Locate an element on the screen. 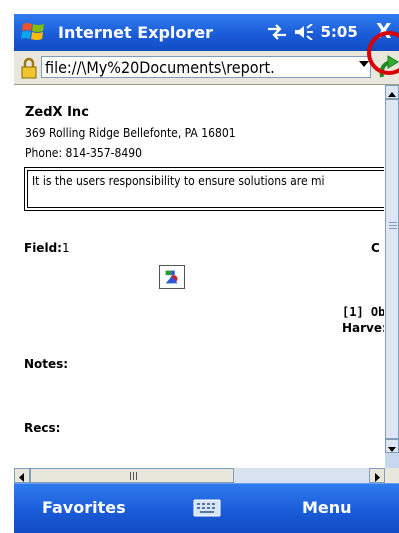  scroll-left-button is located at coordinates (22, 475).